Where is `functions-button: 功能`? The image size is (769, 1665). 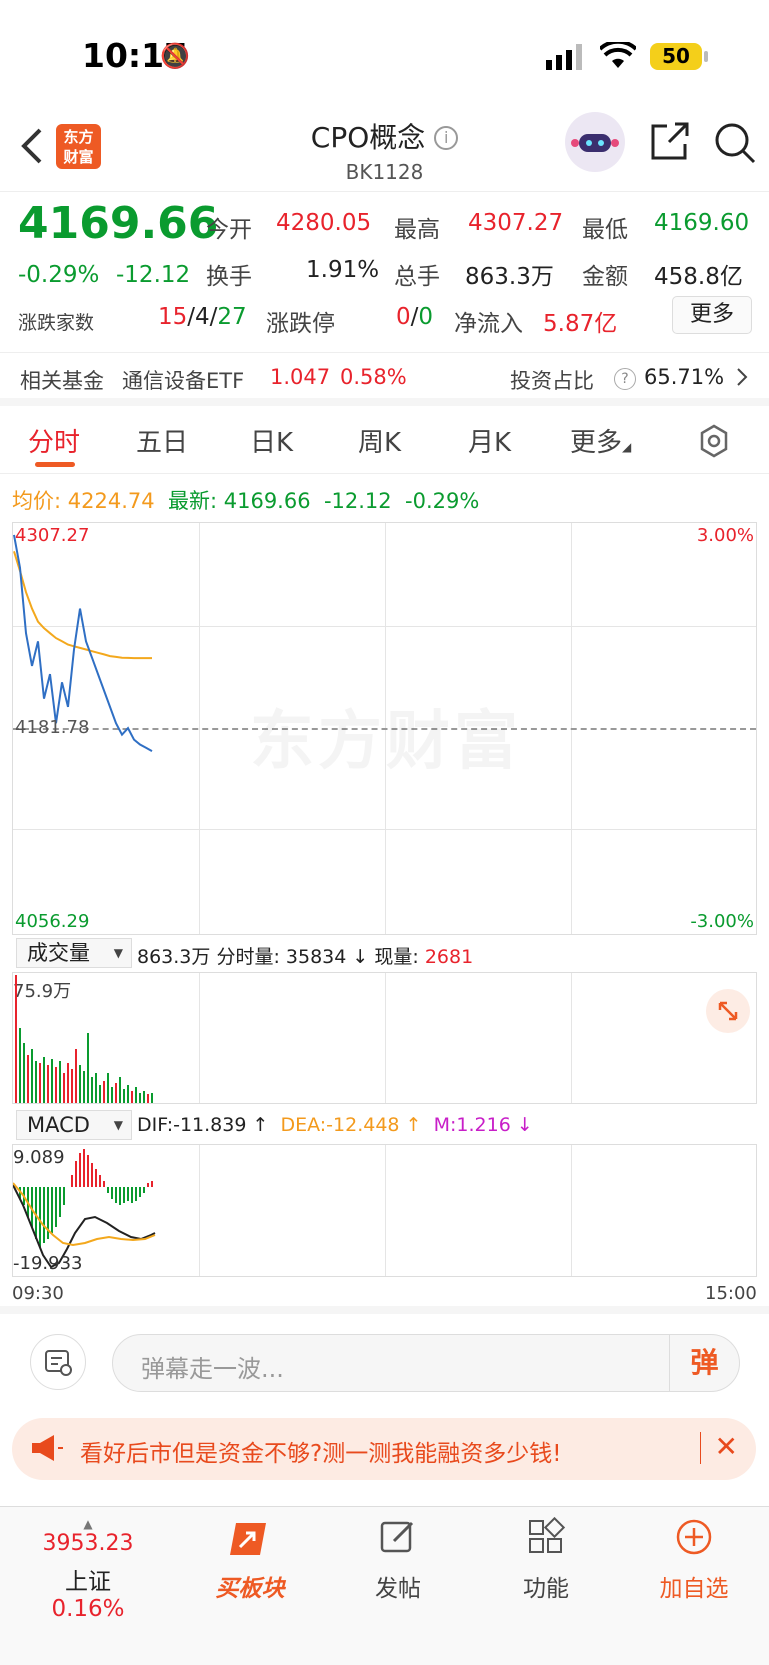 functions-button: 功能 is located at coordinates (546, 1559).